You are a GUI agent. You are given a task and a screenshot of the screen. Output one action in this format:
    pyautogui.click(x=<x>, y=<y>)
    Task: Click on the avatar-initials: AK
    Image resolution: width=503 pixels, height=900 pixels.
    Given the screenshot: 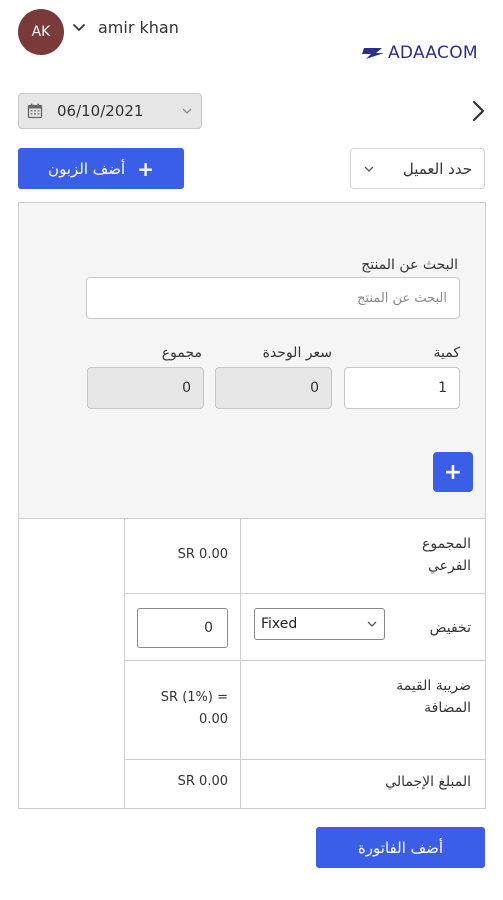 What is the action you would take?
    pyautogui.click(x=41, y=32)
    